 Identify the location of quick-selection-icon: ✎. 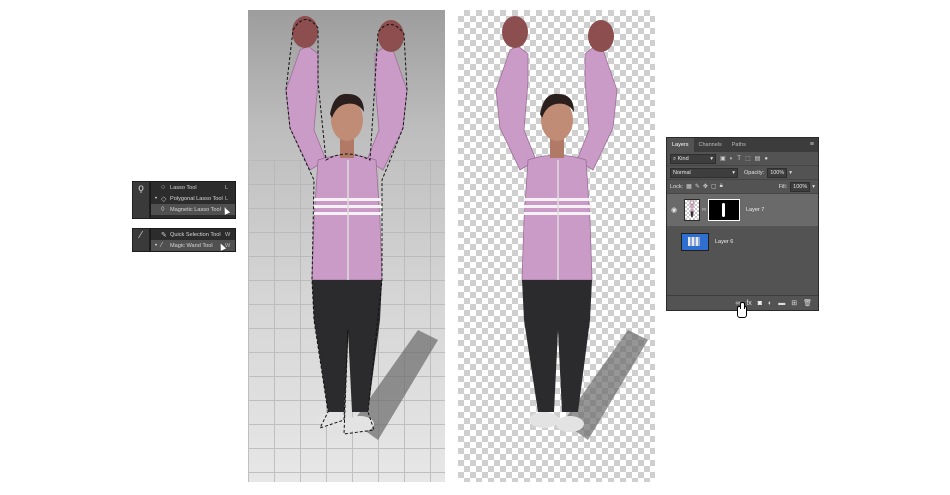
(164, 235).